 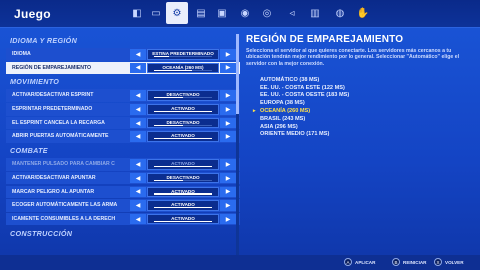 What do you see at coordinates (396, 262) in the screenshot?
I see `controller-button-icon: B` at bounding box center [396, 262].